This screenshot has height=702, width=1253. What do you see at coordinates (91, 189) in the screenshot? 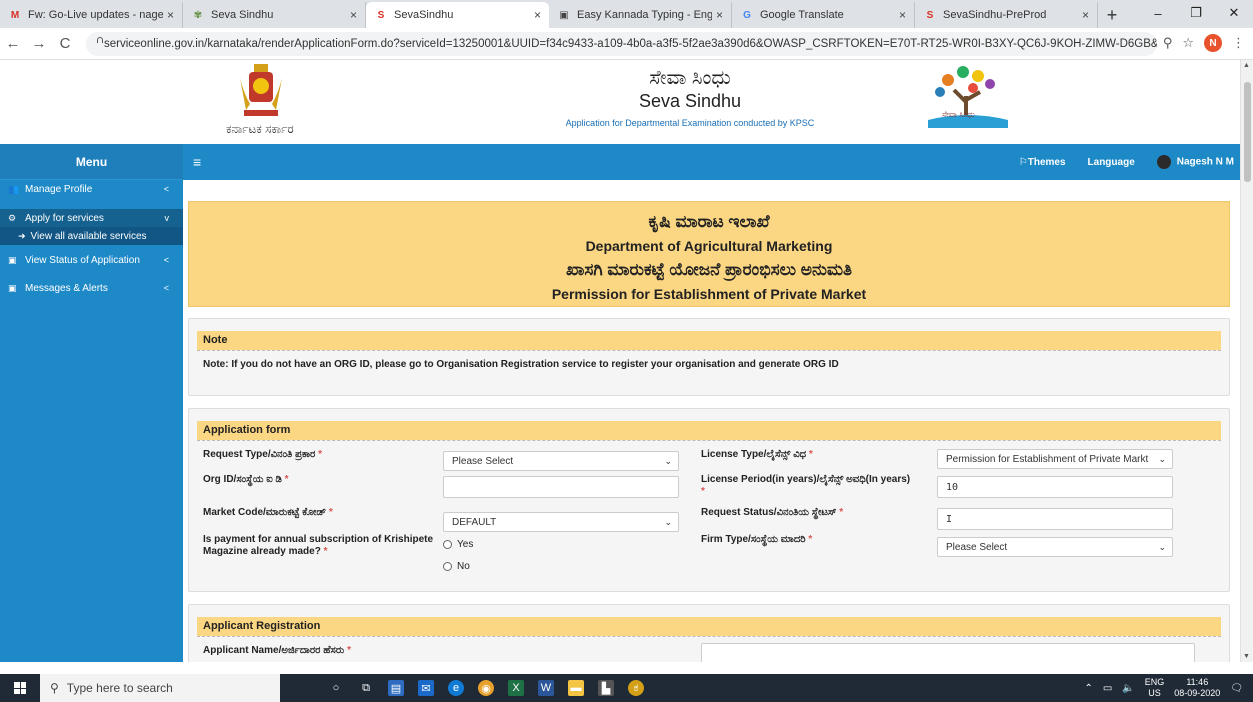
I see `sidebar-item-manage-profile: 👥 Manage Profile <` at bounding box center [91, 189].